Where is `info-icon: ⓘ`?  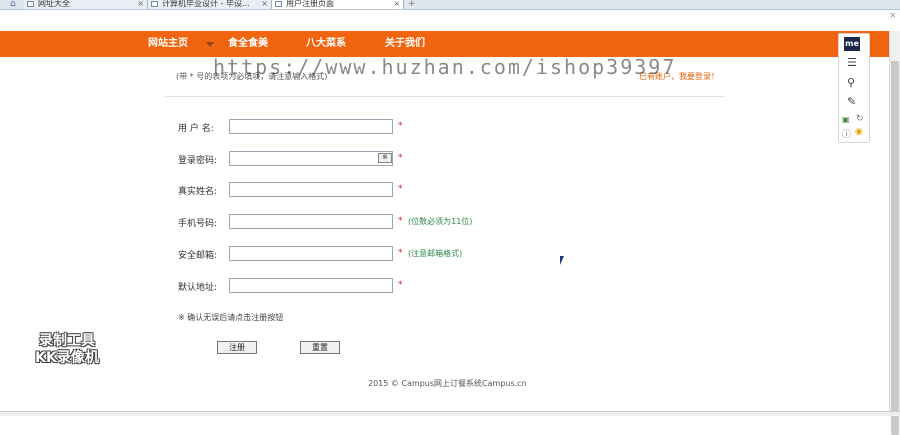
info-icon: ⓘ is located at coordinates (846, 133).